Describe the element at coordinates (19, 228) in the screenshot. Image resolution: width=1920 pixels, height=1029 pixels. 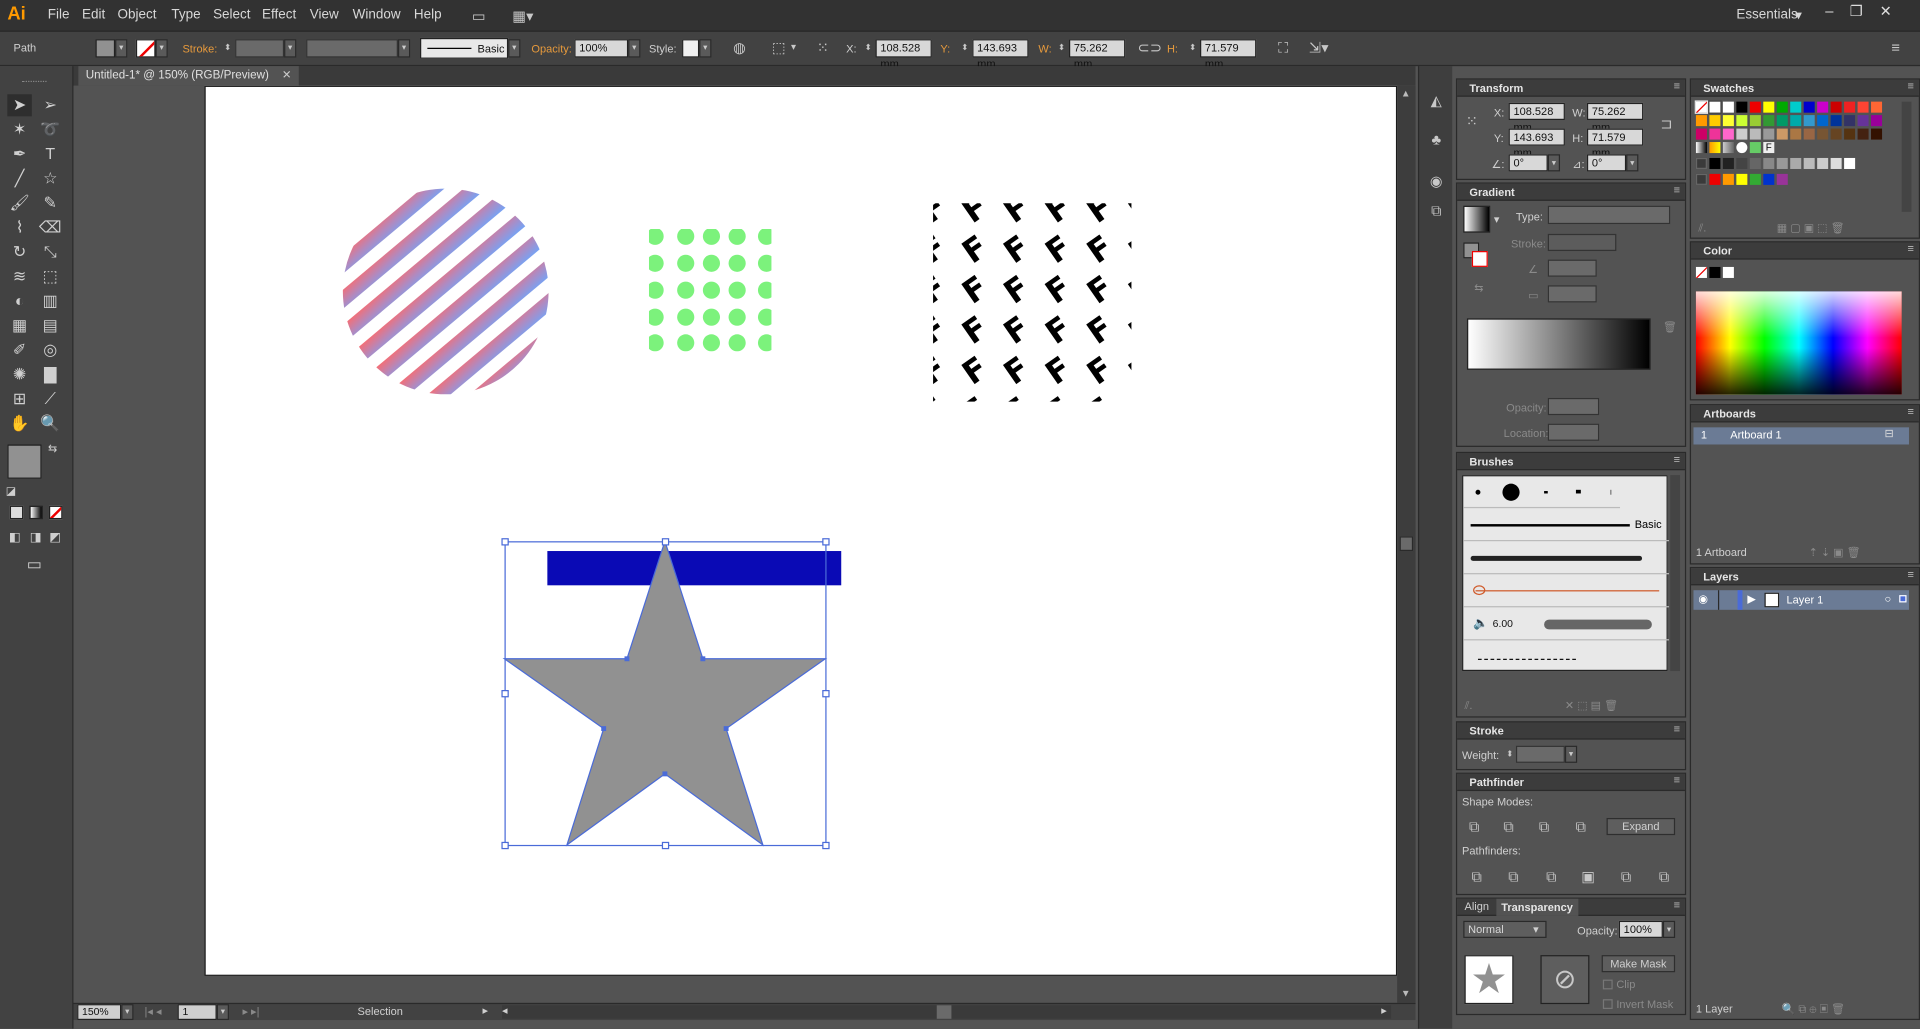
I see `blob-brush-tool-icon: ⌇` at that location.